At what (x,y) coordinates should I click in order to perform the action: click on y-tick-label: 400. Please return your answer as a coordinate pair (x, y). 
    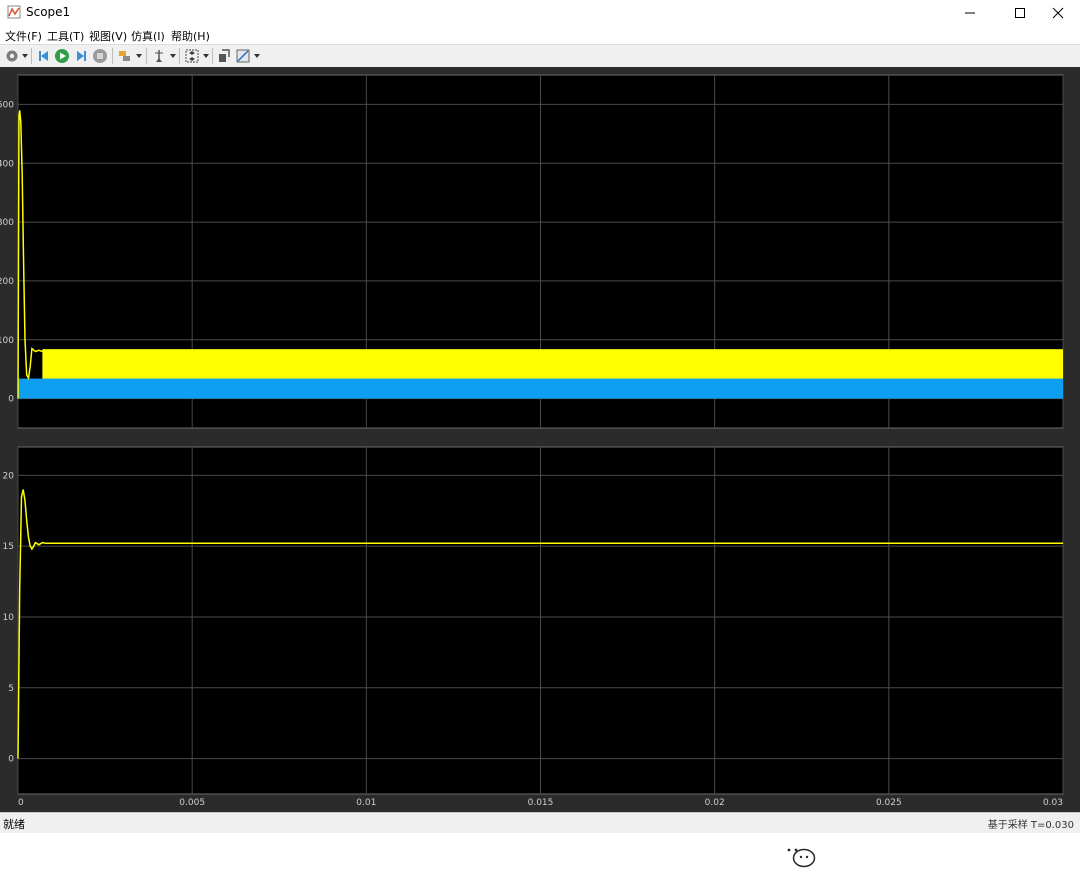
    Looking at the image, I should click on (7, 164).